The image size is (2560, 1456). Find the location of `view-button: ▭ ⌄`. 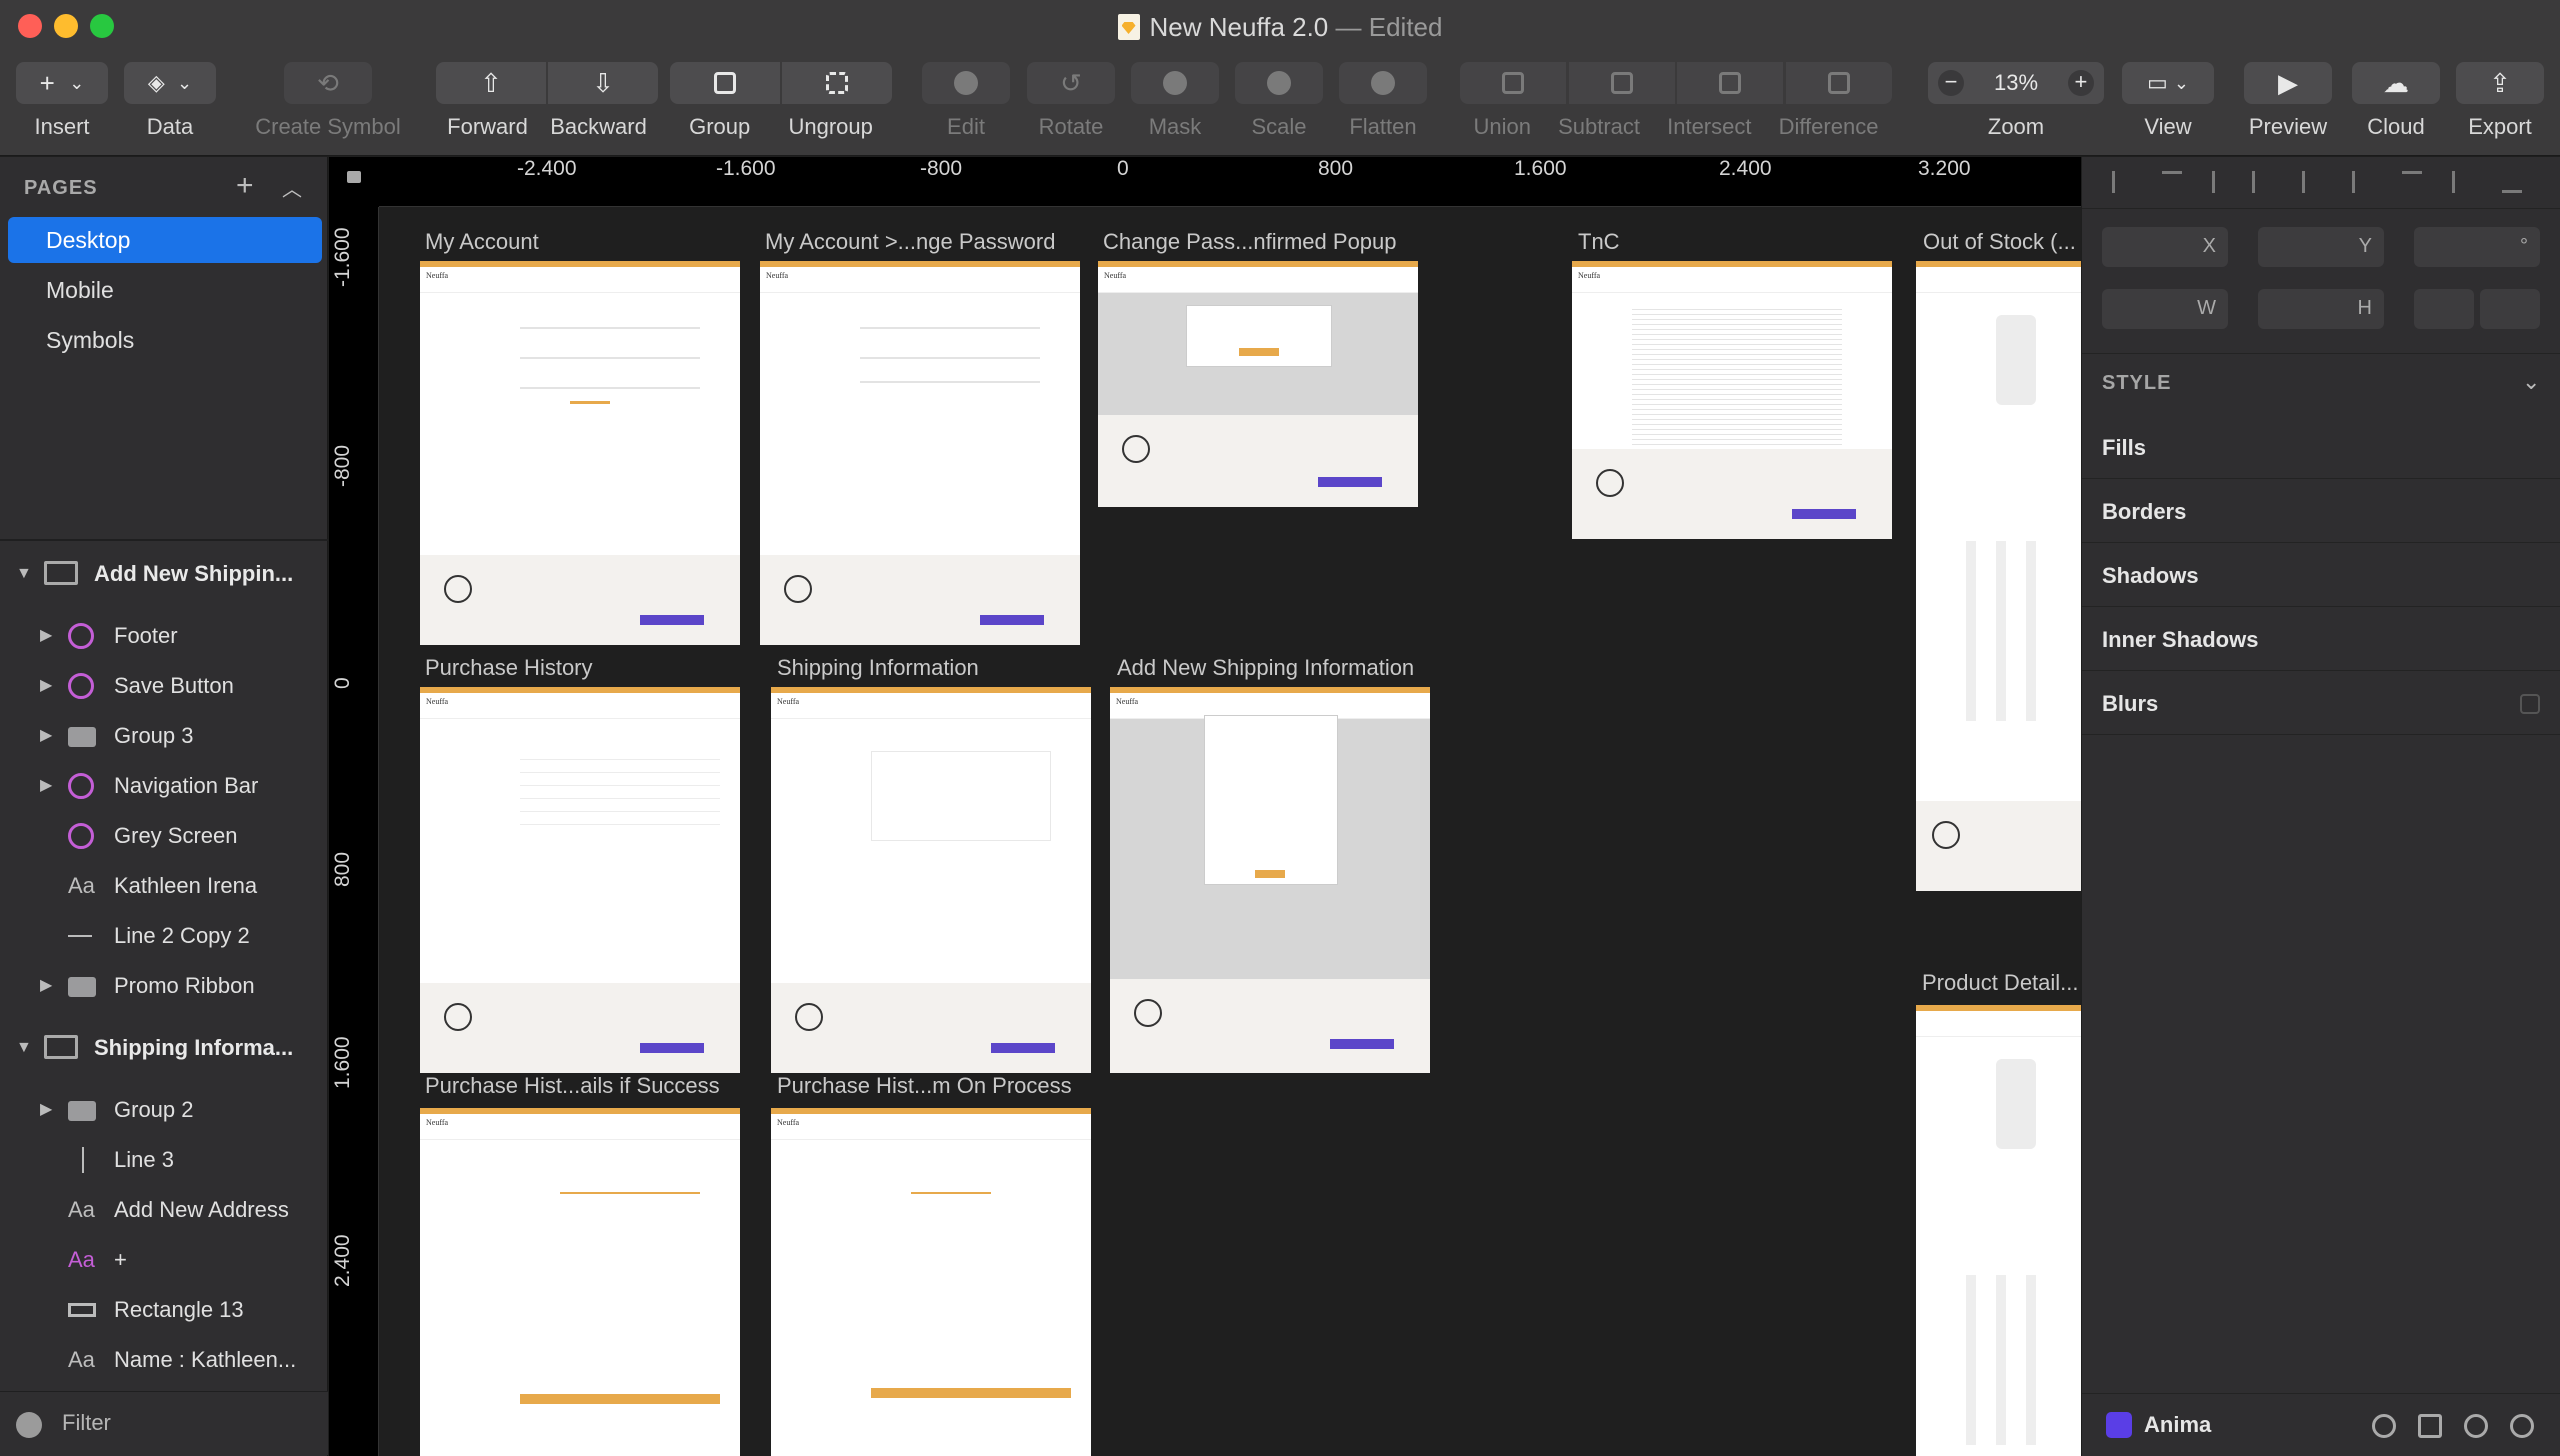

view-button: ▭ ⌄ is located at coordinates (2168, 83).